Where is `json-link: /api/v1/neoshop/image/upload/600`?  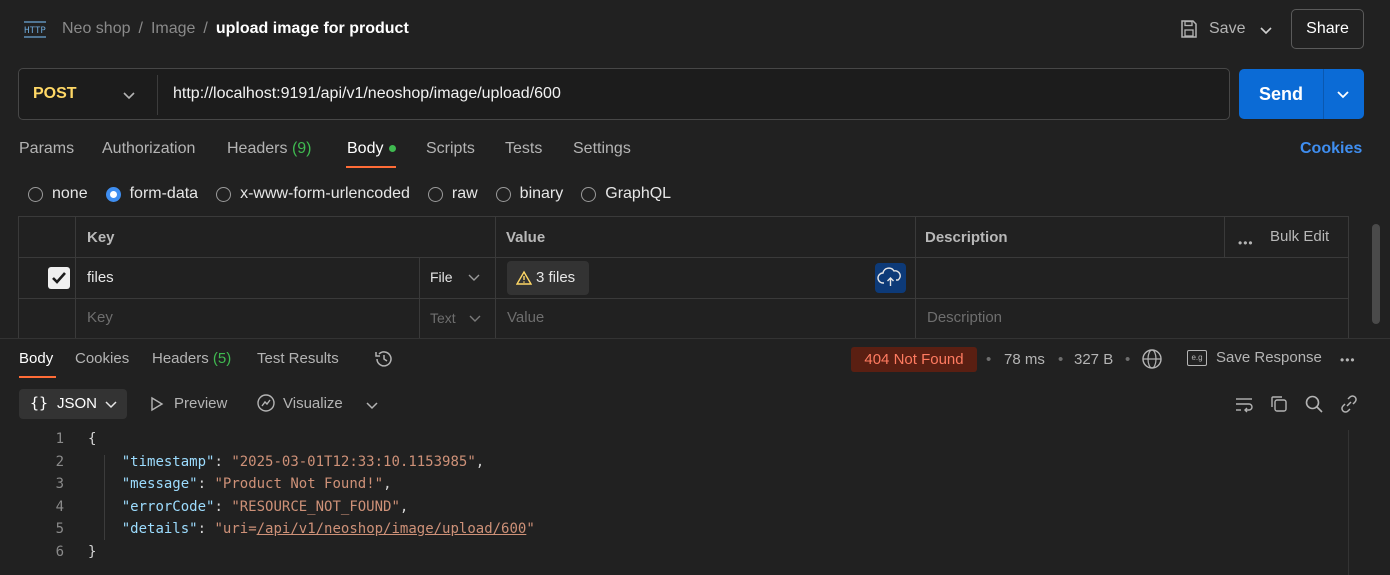
json-link: /api/v1/neoshop/image/upload/600 is located at coordinates (392, 529).